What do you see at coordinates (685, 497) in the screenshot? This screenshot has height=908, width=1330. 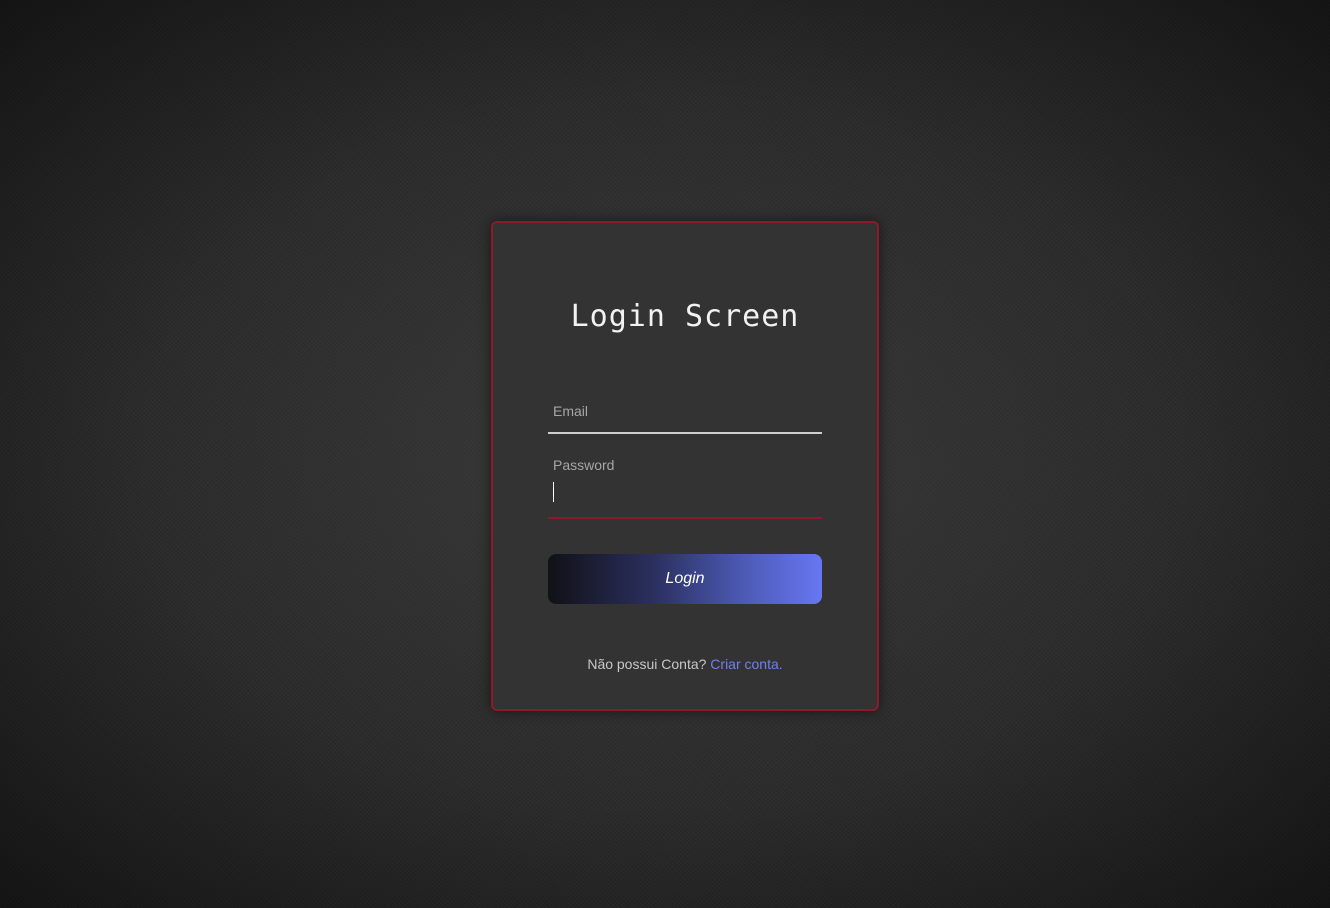 I see `password-input` at bounding box center [685, 497].